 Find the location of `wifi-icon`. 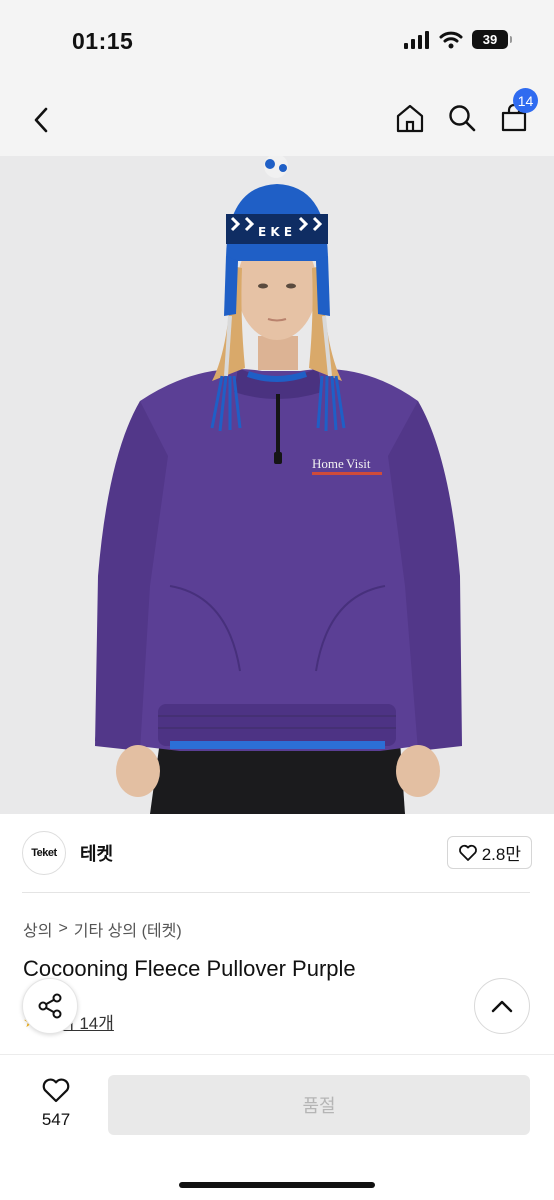

wifi-icon is located at coordinates (451, 39).